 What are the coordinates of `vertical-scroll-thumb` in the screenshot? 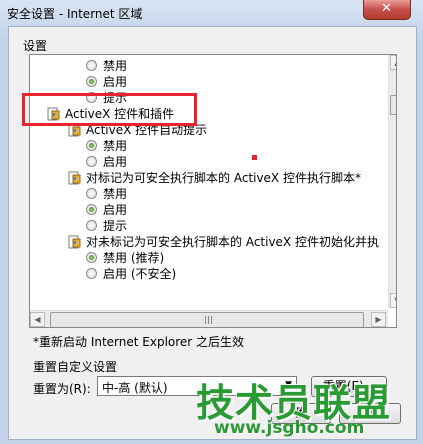 It's located at (393, 105).